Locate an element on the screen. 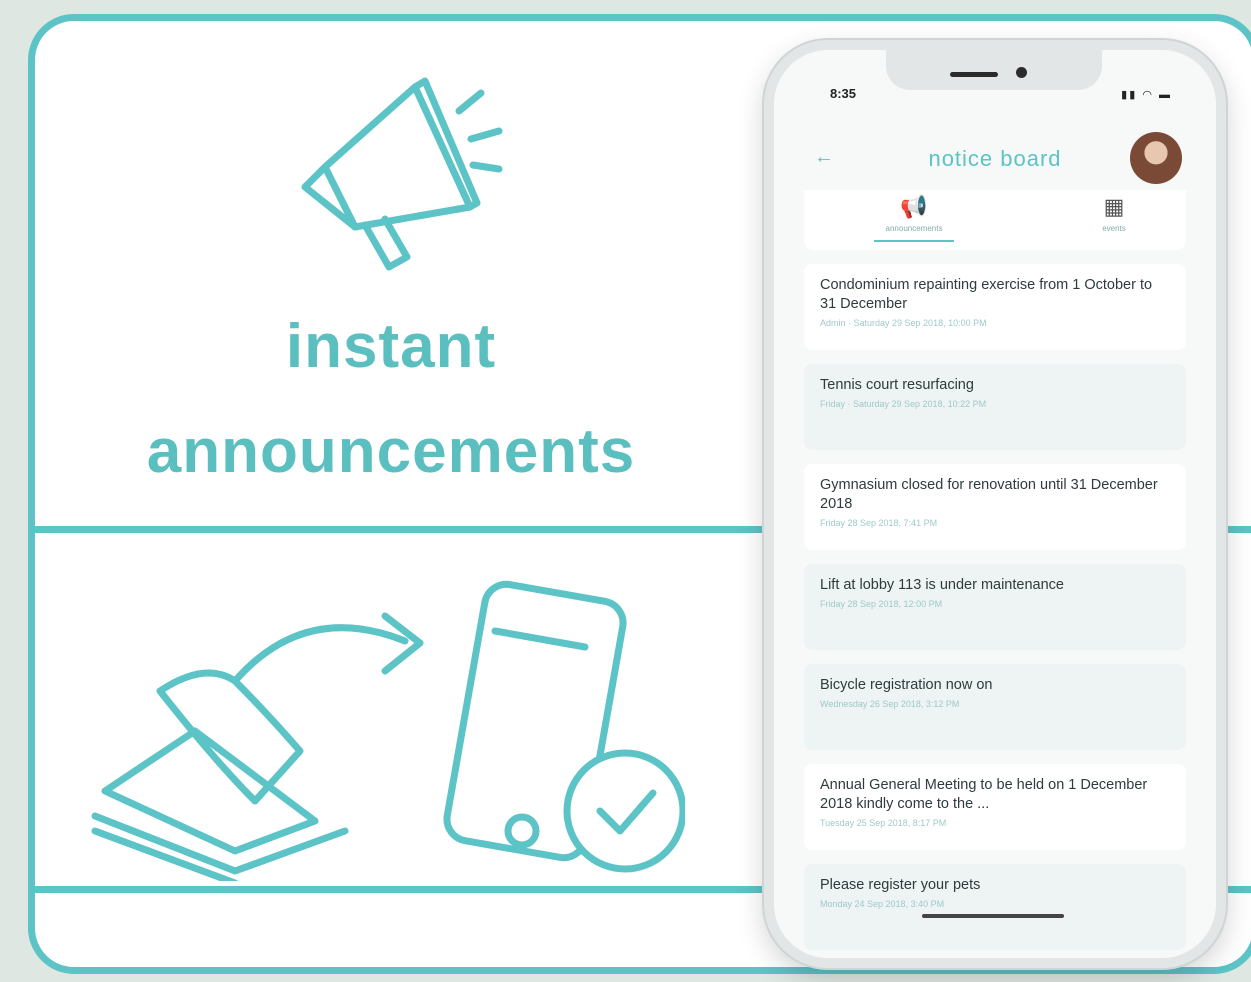 Image resolution: width=1251 pixels, height=982 pixels. status-time: 8:35 is located at coordinates (843, 93).